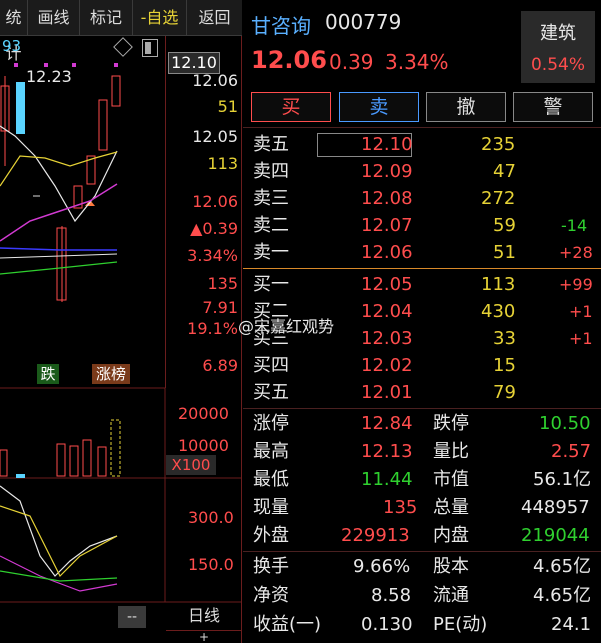 Image resolution: width=601 pixels, height=643 pixels. Describe the element at coordinates (504, 338) in the screenshot. I see `bid-volume: 33` at that location.